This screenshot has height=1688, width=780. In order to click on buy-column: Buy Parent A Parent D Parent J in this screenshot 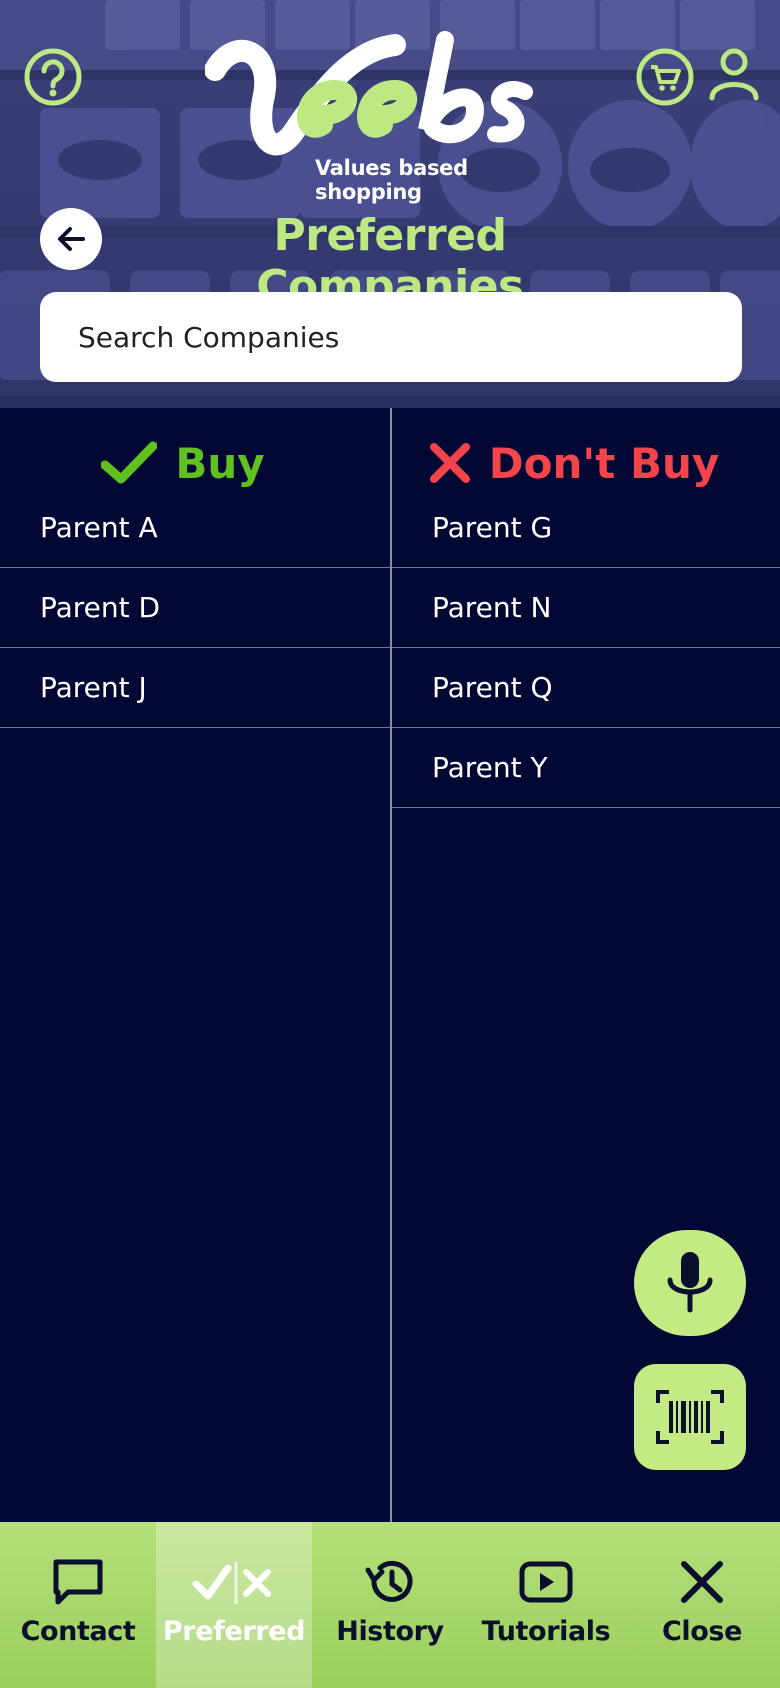, I will do `click(195, 568)`.